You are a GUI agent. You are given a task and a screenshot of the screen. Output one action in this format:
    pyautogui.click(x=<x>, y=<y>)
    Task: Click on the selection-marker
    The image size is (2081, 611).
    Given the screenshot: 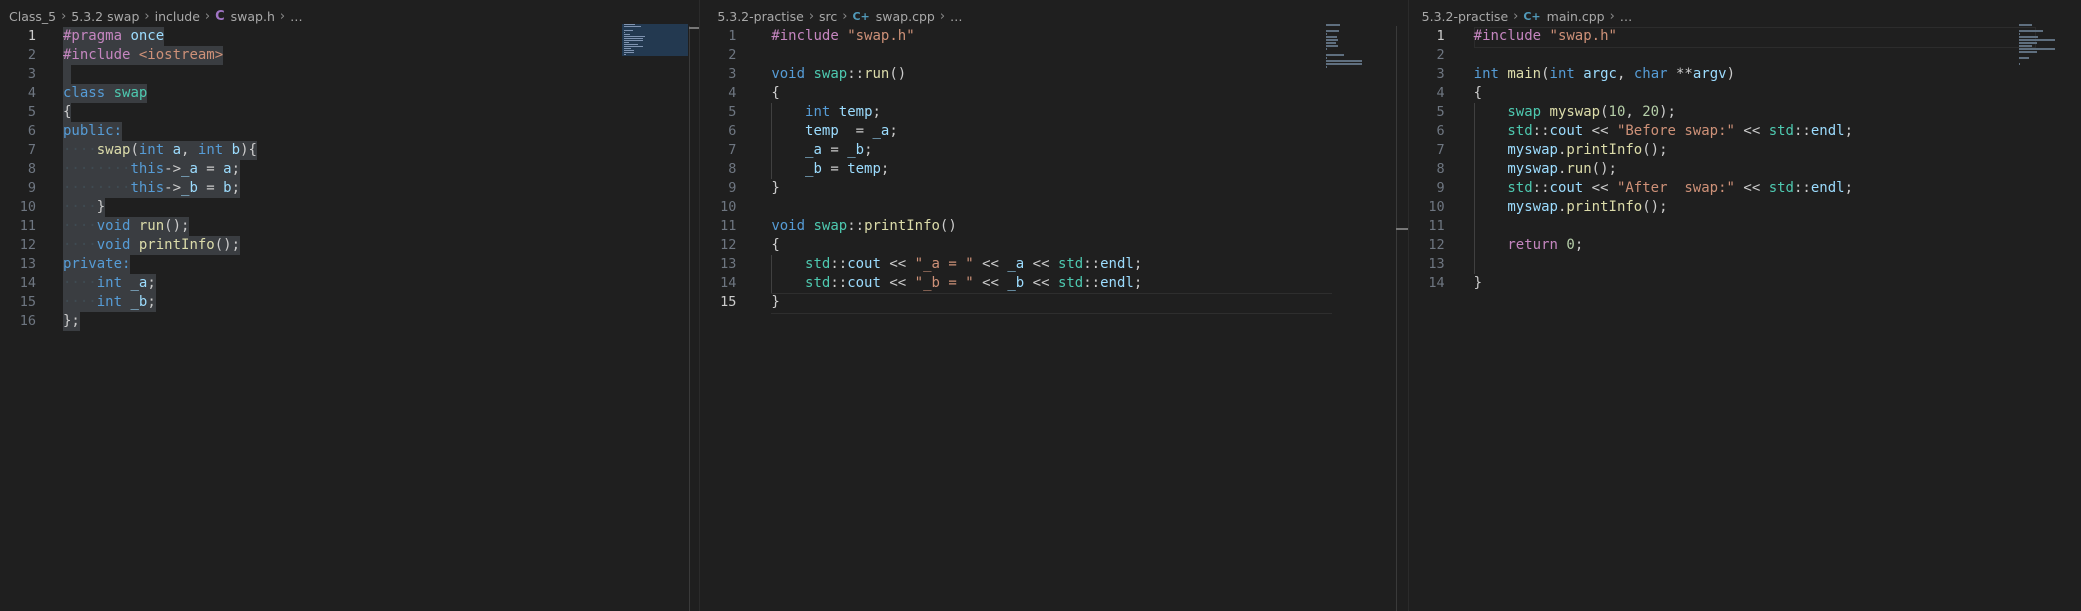 What is the action you would take?
    pyautogui.click(x=67, y=74)
    